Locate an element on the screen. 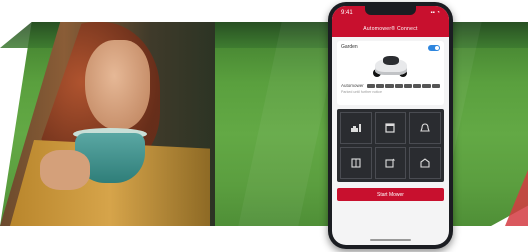 This screenshot has width=528, height=252. settings-box-icon is located at coordinates (390, 163).